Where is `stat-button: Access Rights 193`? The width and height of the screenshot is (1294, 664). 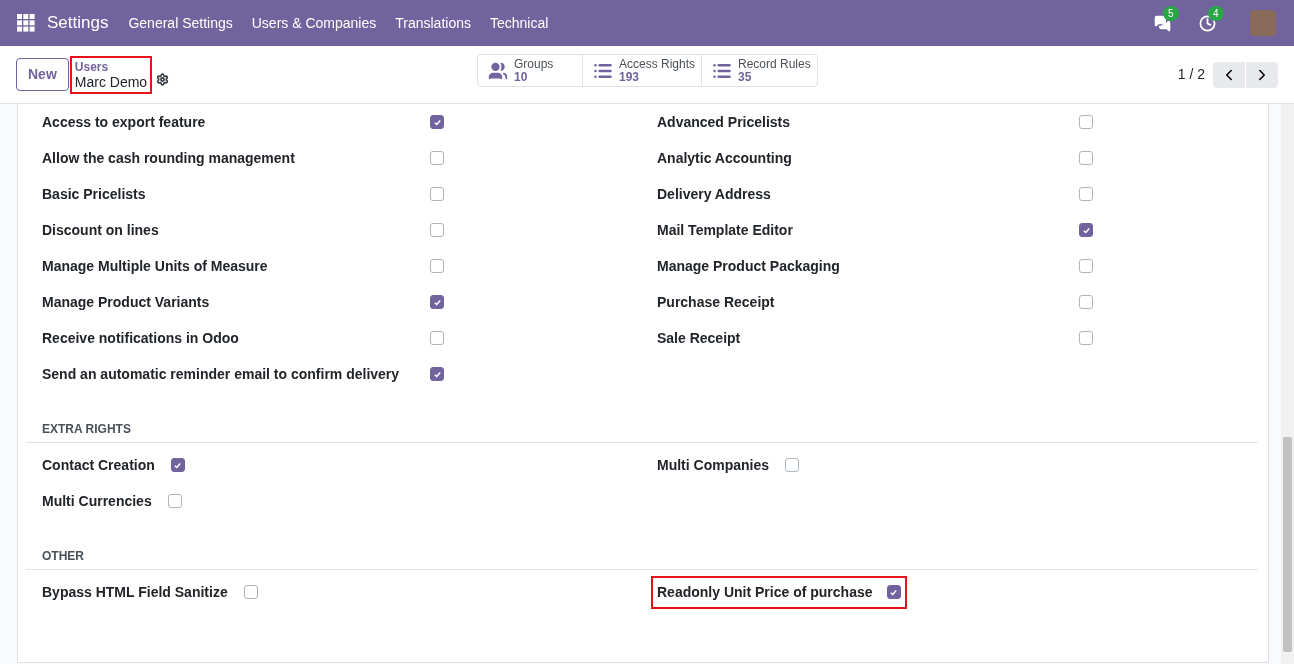
stat-button: Access Rights 193 is located at coordinates (641, 70).